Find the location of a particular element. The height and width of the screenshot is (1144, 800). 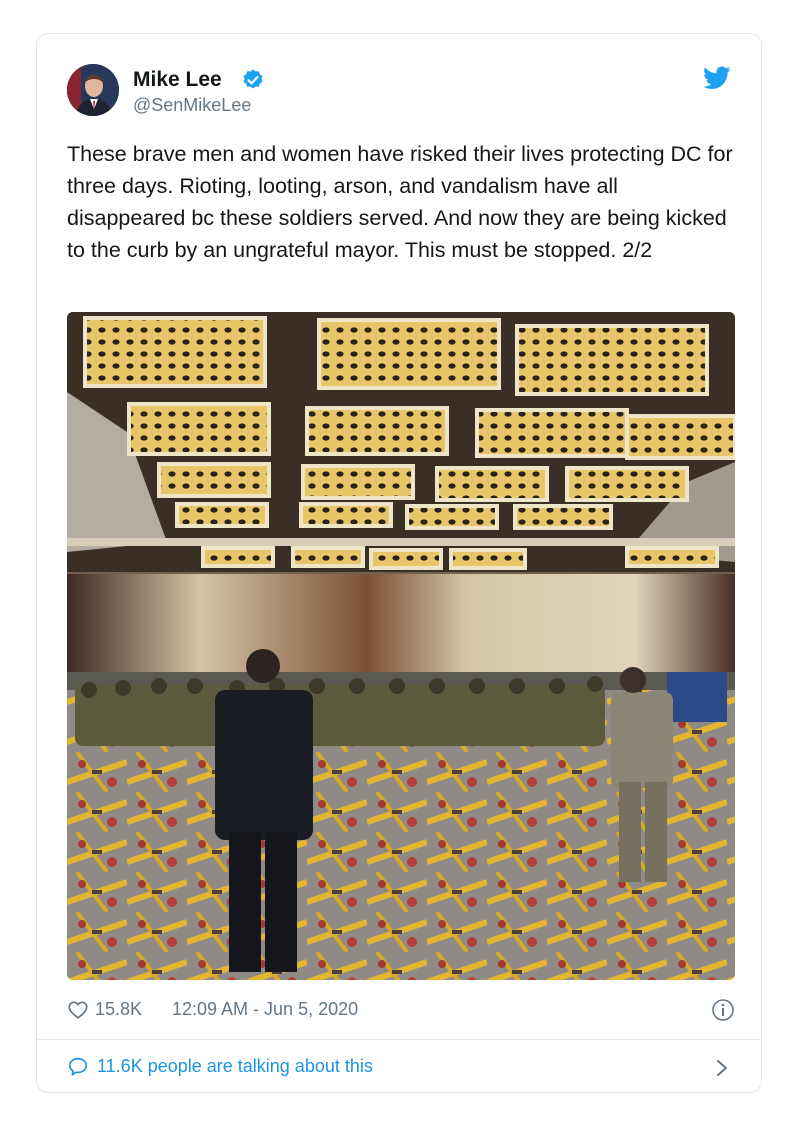

heart-icon is located at coordinates (78, 1010).